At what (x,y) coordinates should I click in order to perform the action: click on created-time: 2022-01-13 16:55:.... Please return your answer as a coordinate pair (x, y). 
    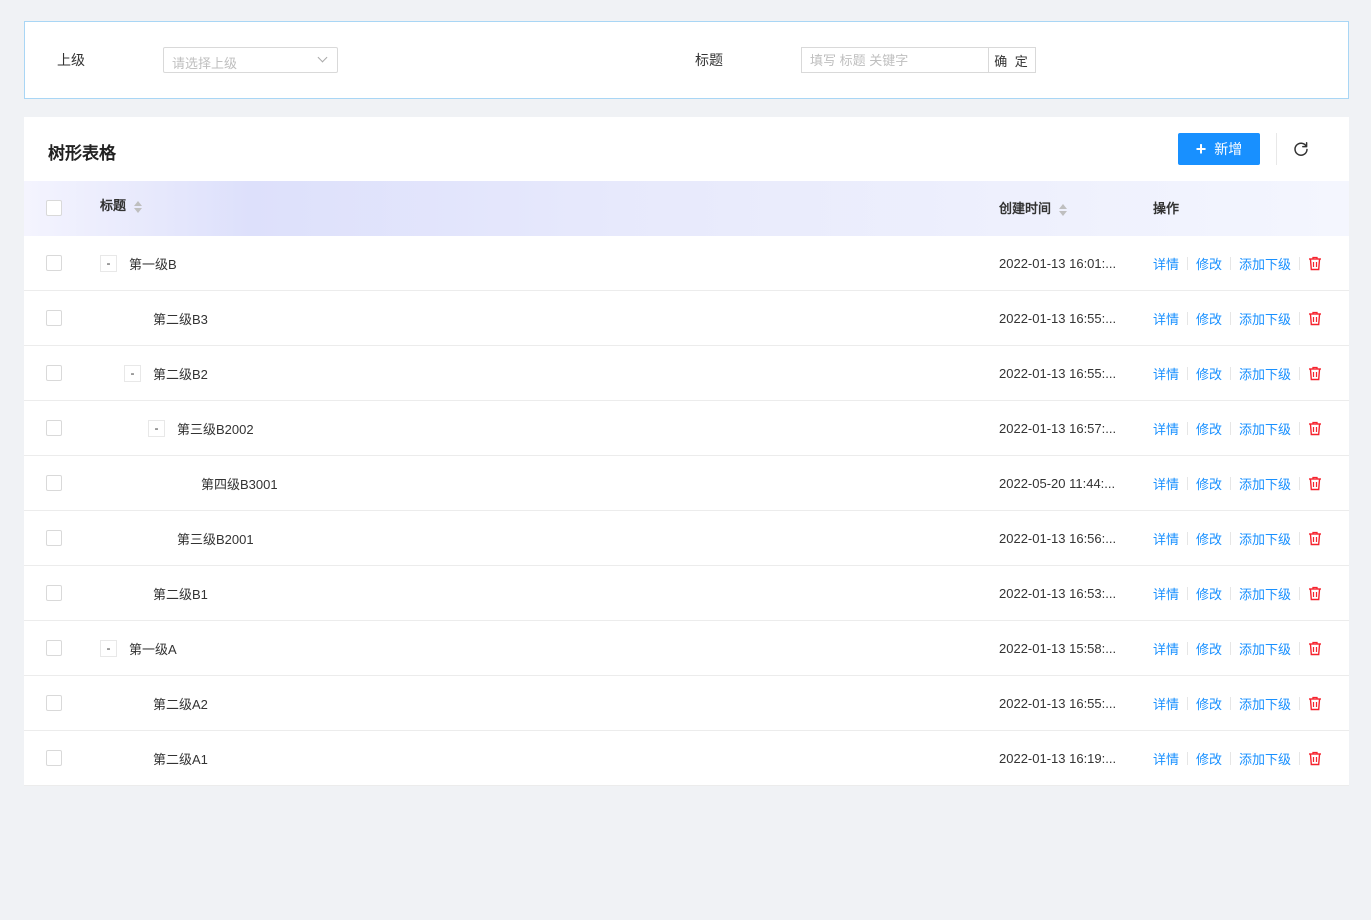
    Looking at the image, I should click on (1058, 373).